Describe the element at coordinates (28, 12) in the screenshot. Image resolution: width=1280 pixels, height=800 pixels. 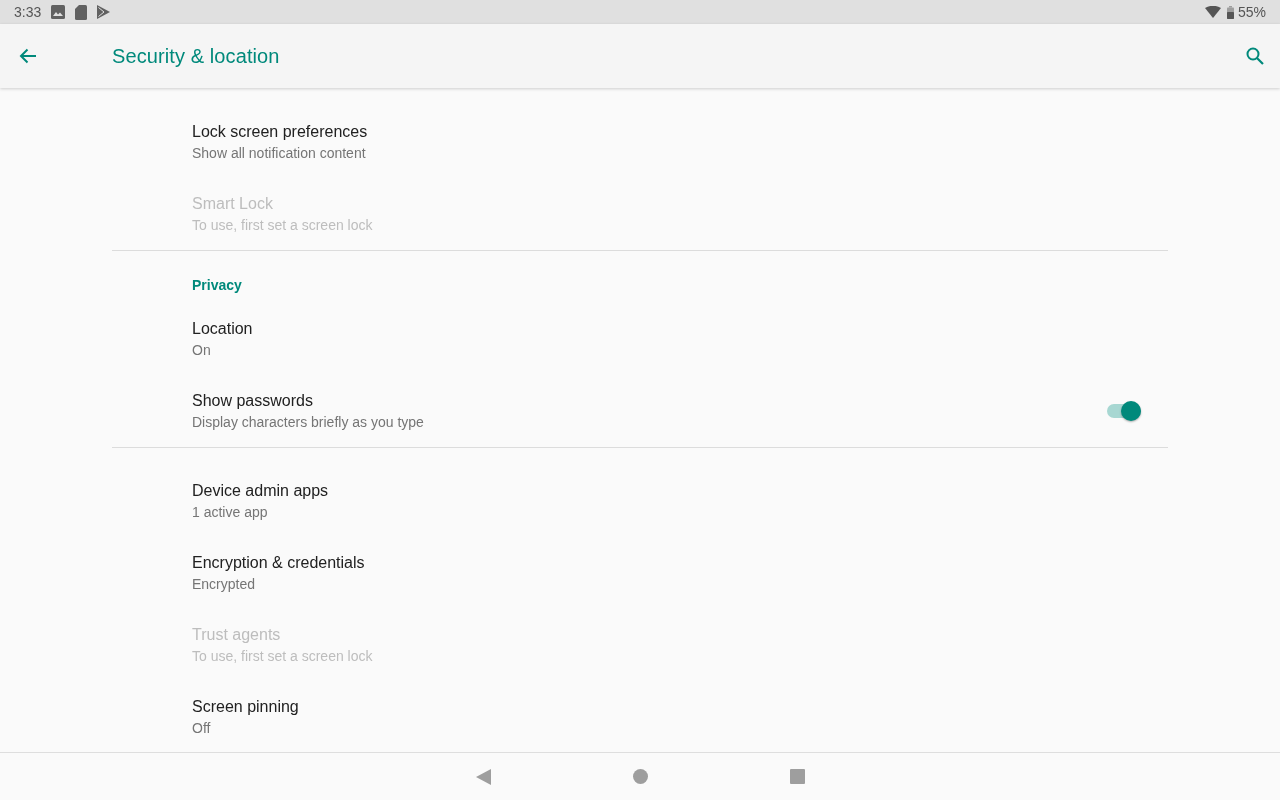
I see `status-time: 3:33` at that location.